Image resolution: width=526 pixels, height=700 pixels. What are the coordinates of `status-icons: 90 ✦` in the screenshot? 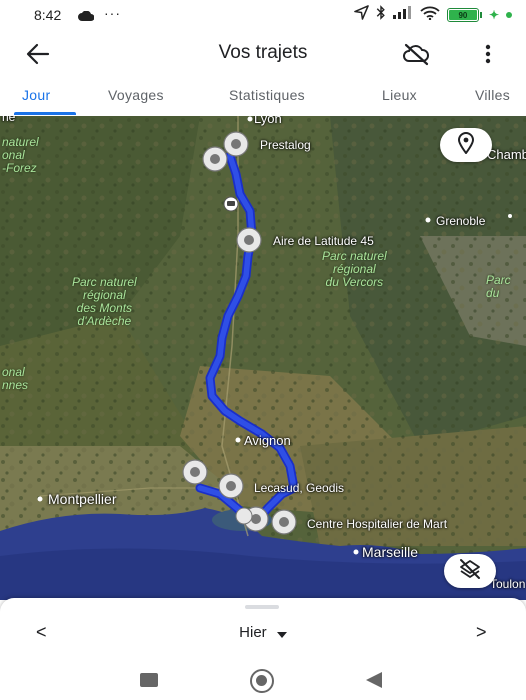 It's located at (433, 15).